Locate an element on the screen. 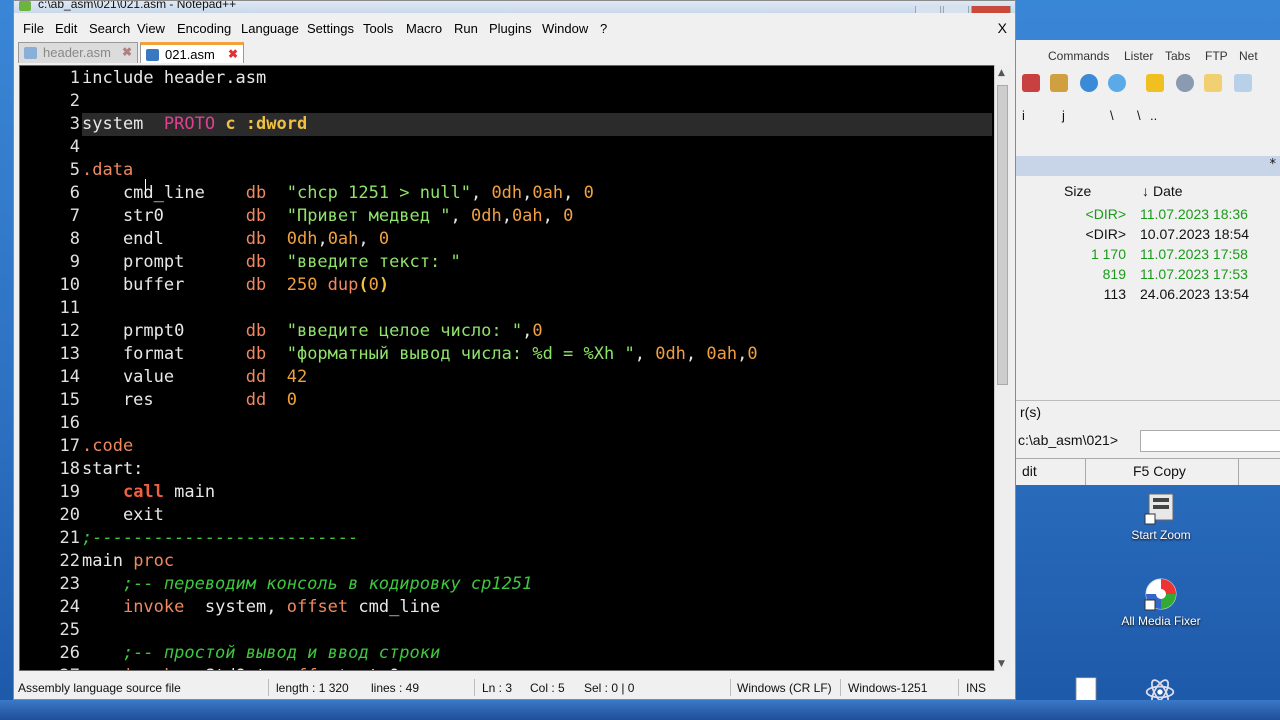  menu-settings: Settings is located at coordinates (330, 28).